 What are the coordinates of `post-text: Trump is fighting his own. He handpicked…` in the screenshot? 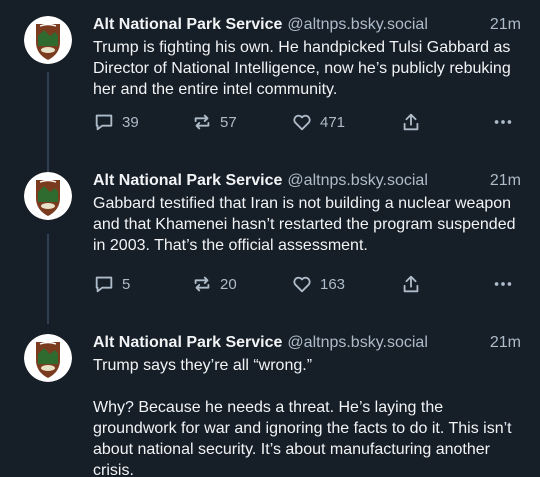 It's located at (304, 68).